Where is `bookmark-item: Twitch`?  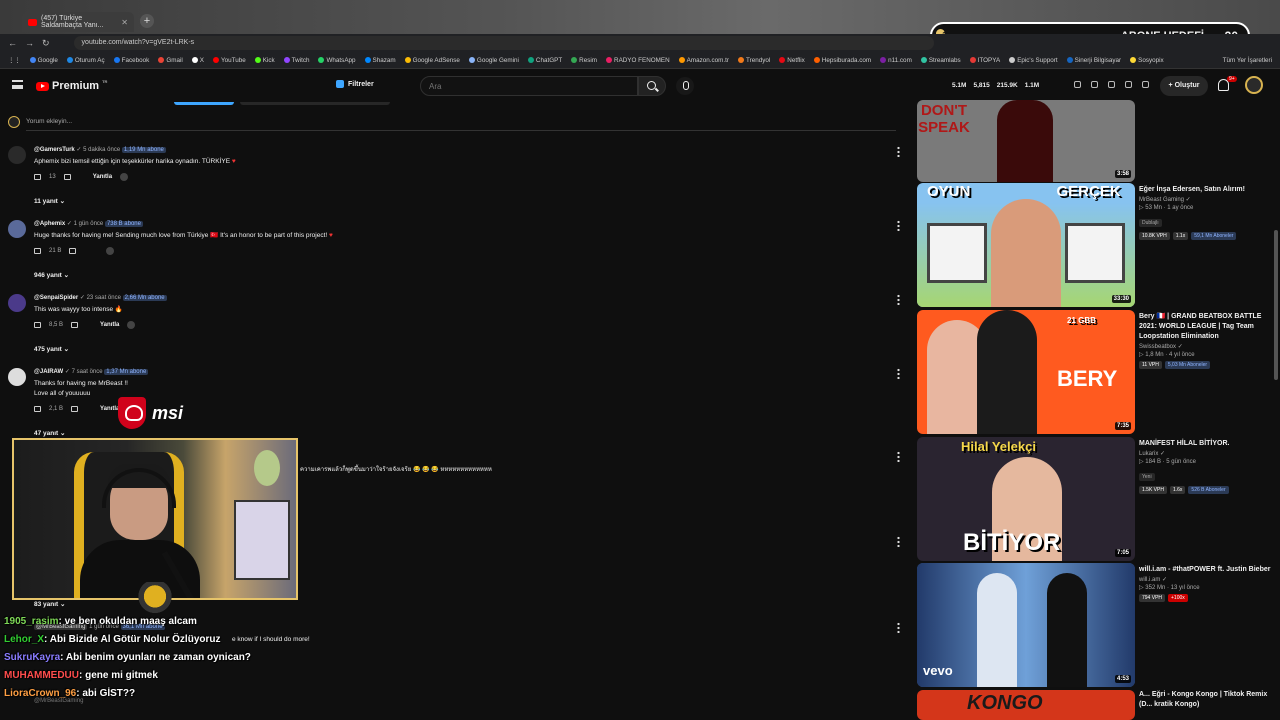 bookmark-item: Twitch is located at coordinates (296, 60).